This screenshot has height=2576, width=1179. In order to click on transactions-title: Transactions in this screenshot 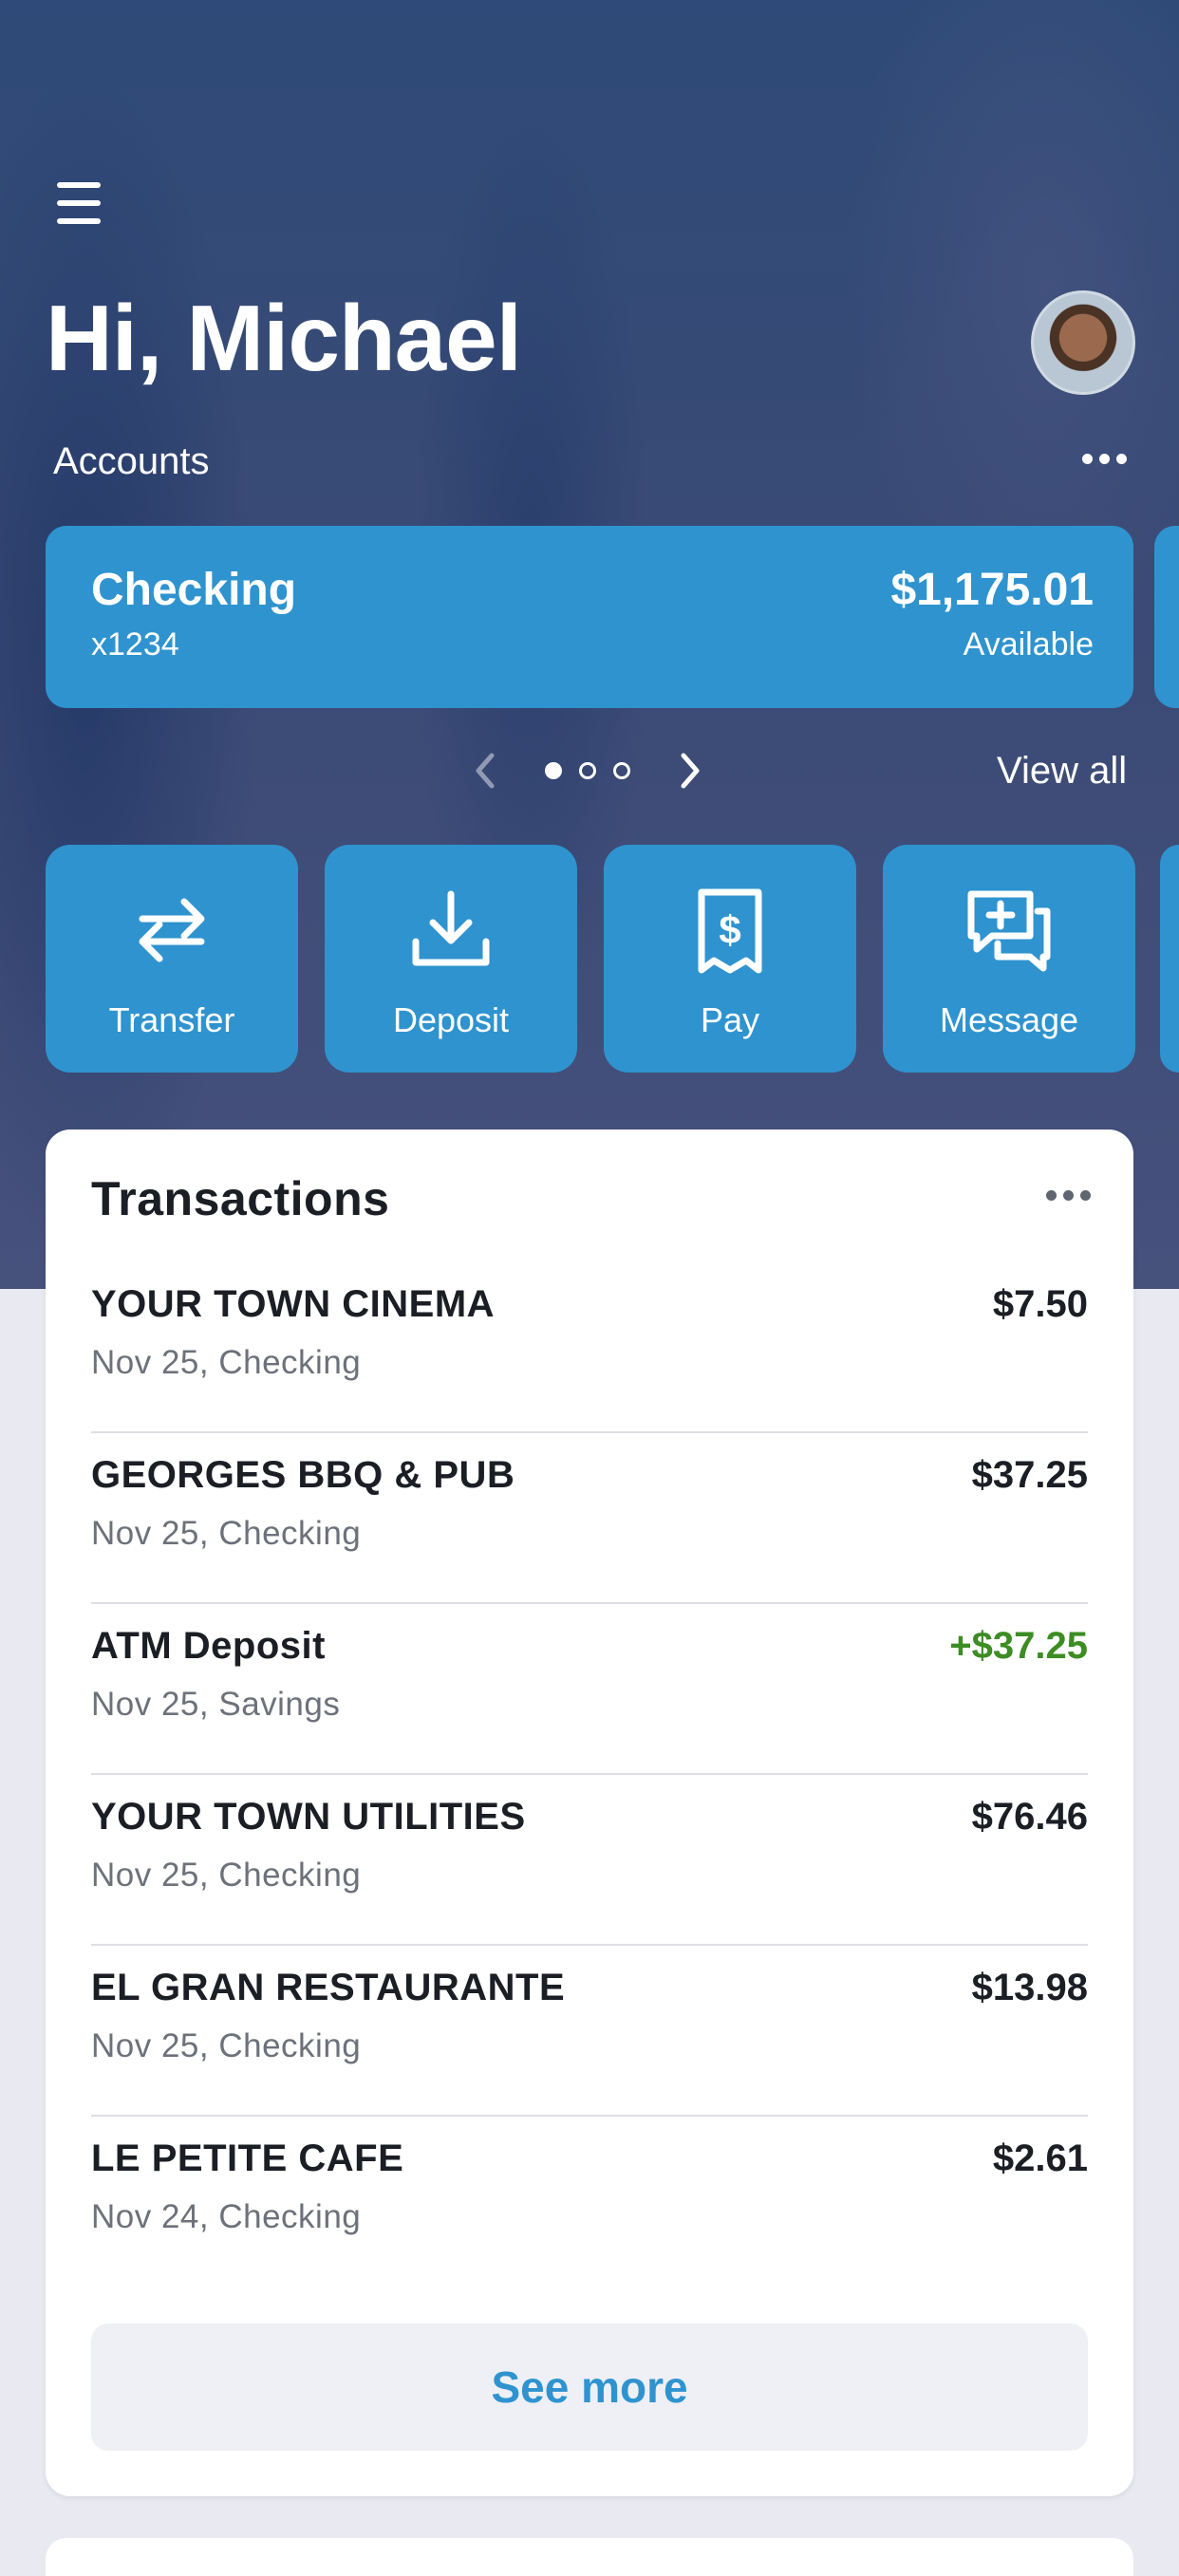, I will do `click(240, 1198)`.